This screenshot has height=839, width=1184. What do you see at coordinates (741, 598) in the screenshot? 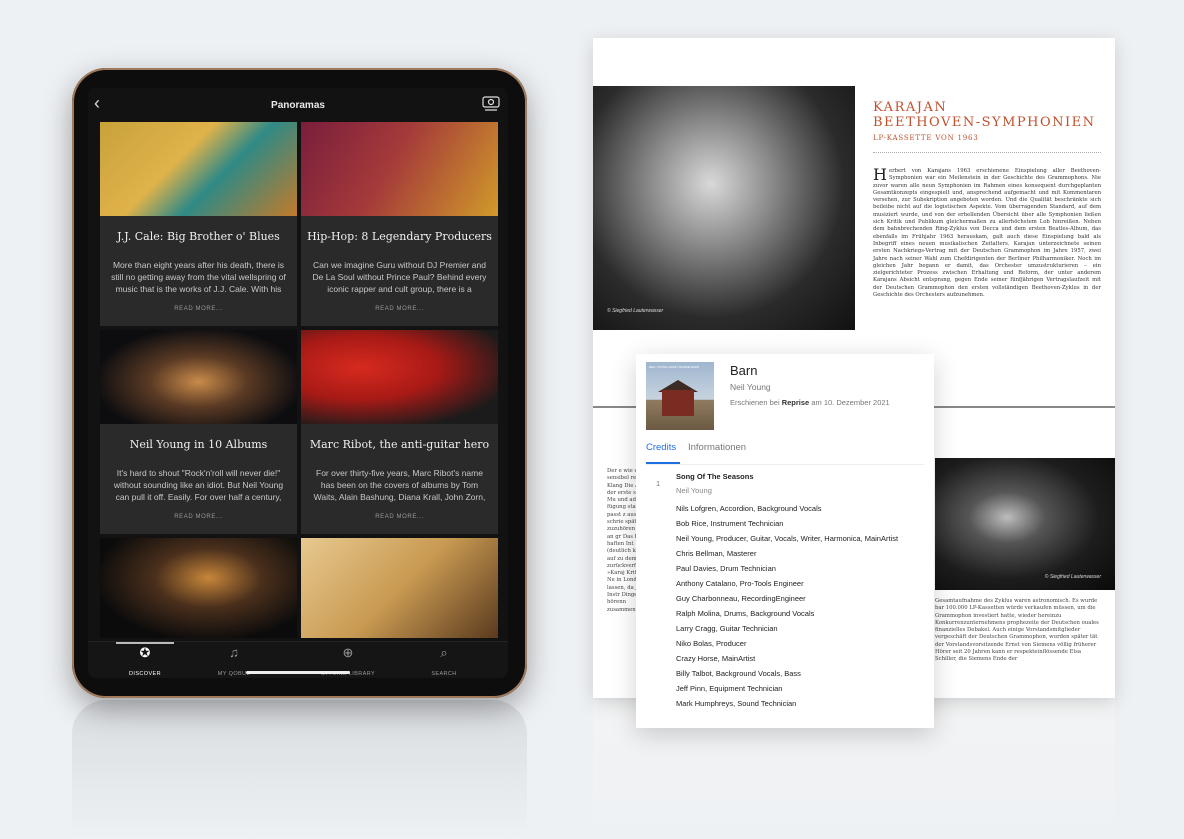
I see `credit-item: Guy Charbonneau, RecordingEngineer` at bounding box center [741, 598].